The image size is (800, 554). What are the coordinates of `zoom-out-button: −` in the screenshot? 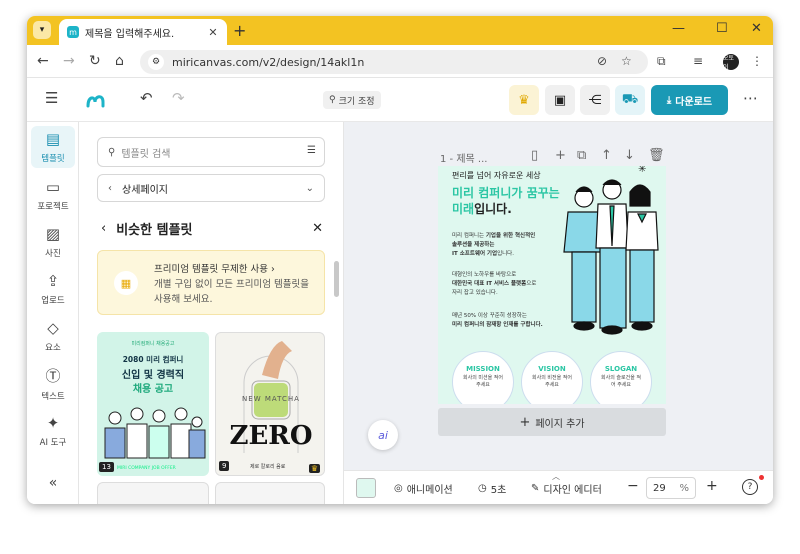 It's located at (633, 486).